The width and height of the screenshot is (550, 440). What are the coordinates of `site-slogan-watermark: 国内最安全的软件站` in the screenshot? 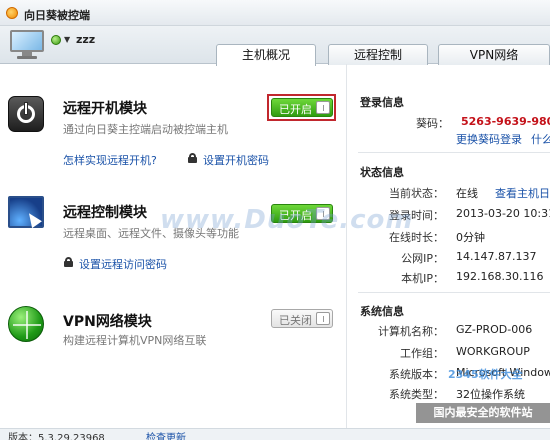 It's located at (483, 413).